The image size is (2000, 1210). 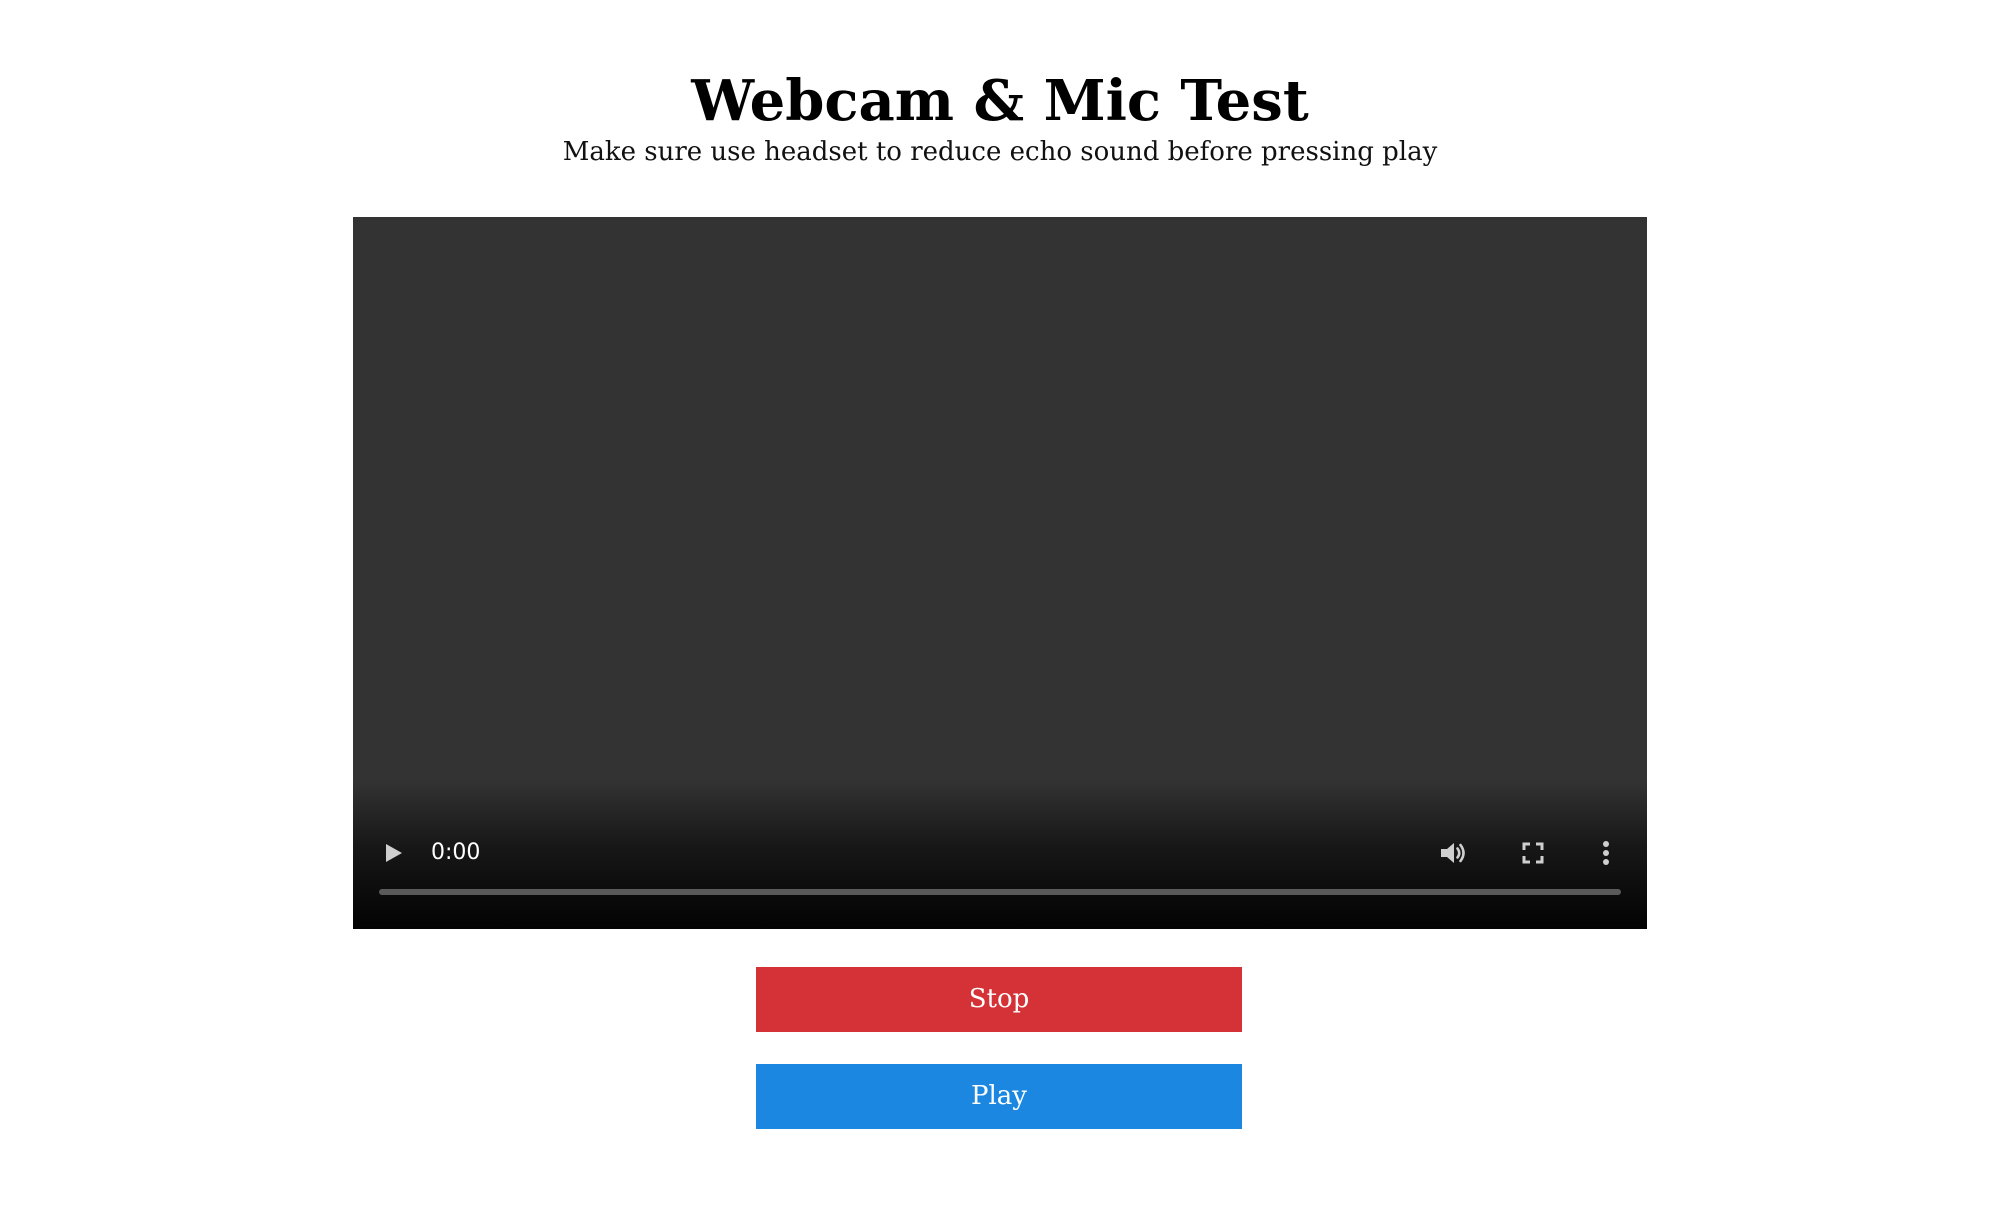 What do you see at coordinates (1606, 853) in the screenshot?
I see `more-vertical-icon` at bounding box center [1606, 853].